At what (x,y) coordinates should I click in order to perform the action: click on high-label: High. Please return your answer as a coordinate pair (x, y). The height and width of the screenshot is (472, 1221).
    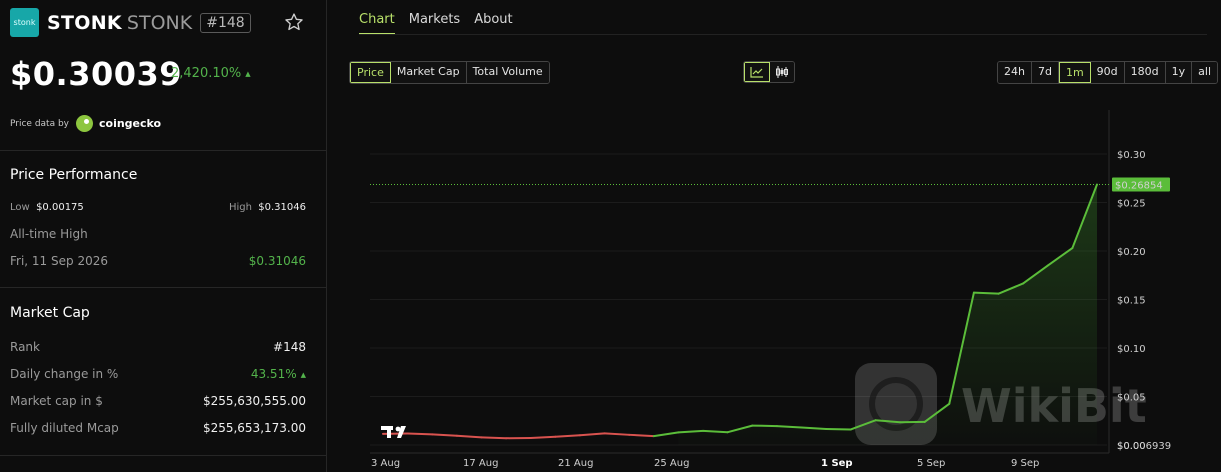
    Looking at the image, I should click on (240, 207).